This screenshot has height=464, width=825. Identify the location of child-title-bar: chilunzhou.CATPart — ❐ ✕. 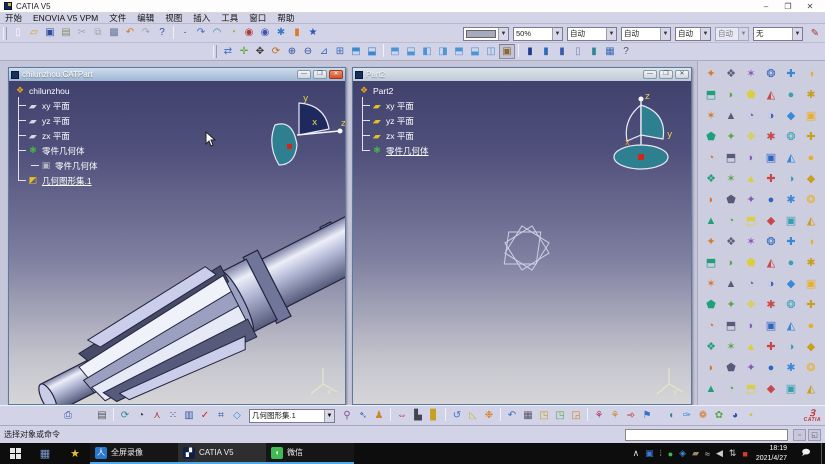
(177, 74).